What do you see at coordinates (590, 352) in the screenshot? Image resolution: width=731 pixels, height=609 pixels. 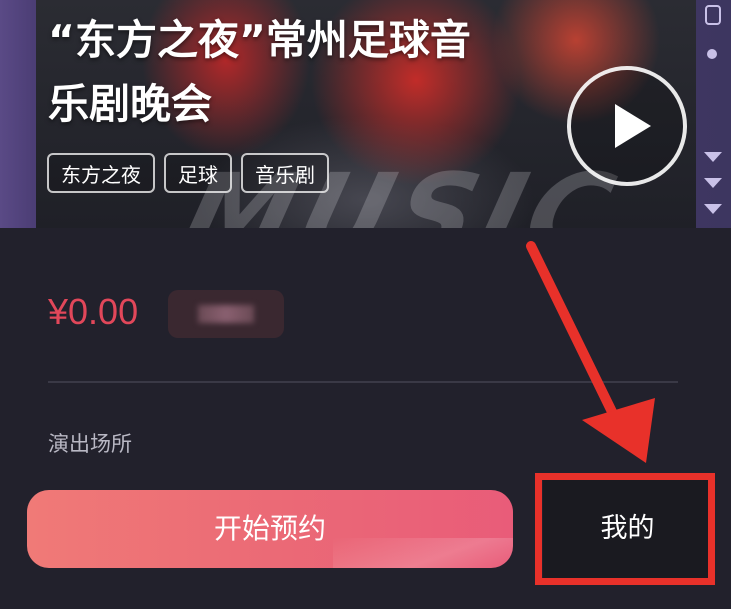 I see `red-arrow-icon` at bounding box center [590, 352].